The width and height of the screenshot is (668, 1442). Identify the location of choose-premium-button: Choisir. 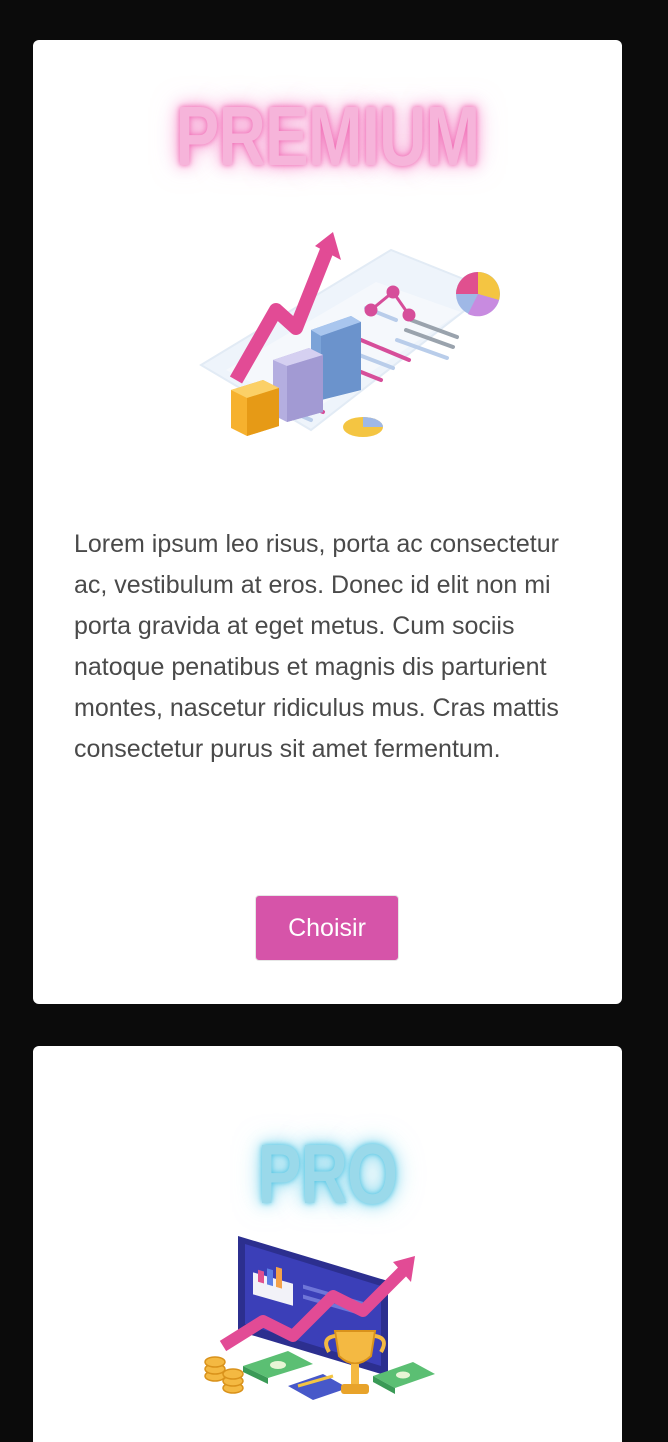
(327, 928).